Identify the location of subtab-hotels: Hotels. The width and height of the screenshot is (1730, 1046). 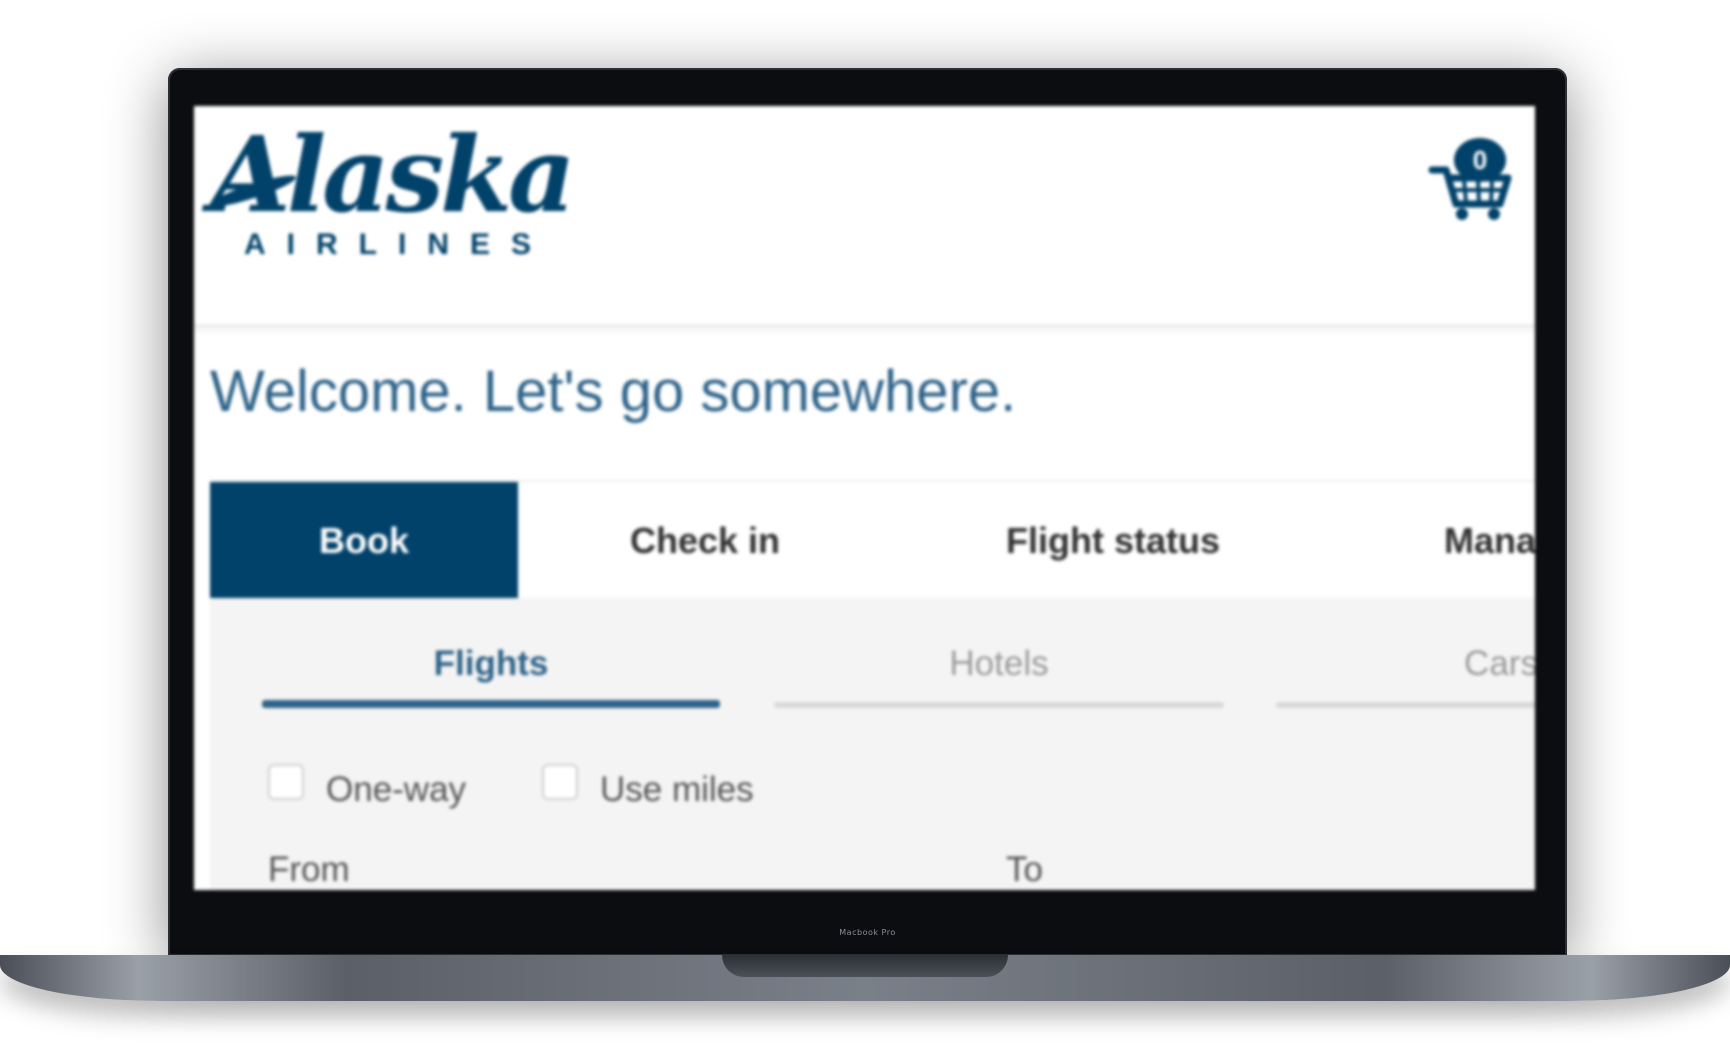
(999, 653).